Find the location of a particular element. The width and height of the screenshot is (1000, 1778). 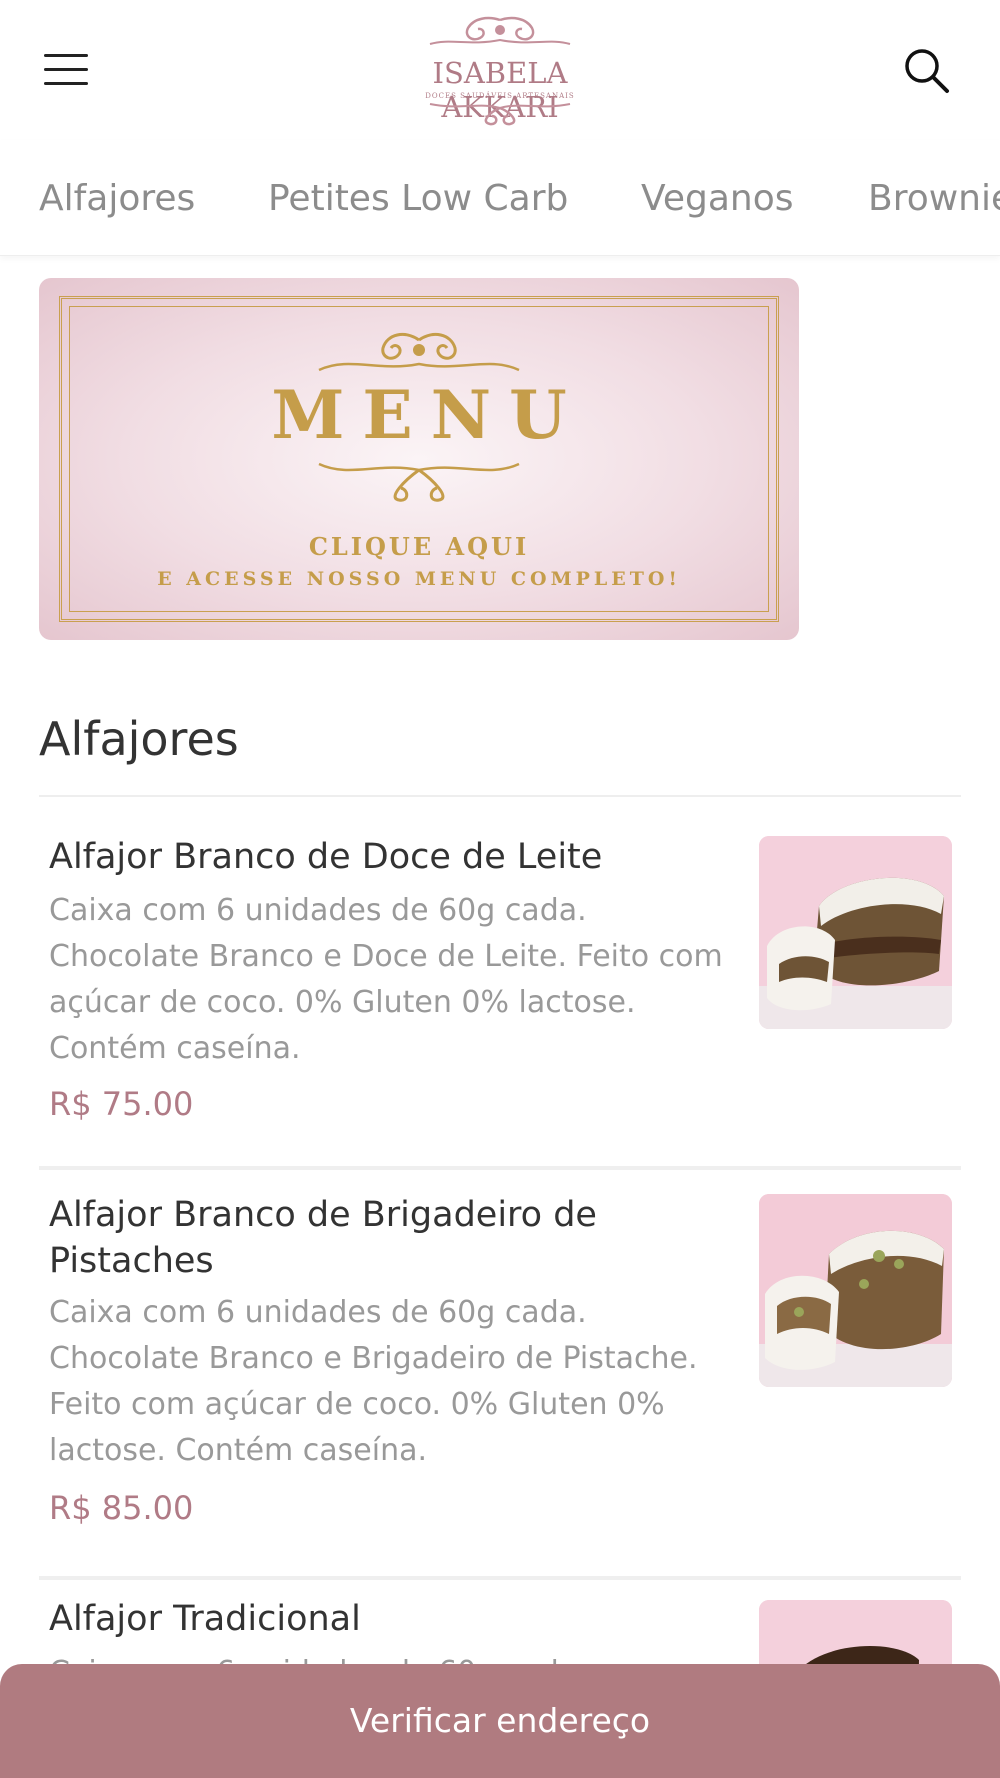

section-title: Alfajores is located at coordinates (139, 739).